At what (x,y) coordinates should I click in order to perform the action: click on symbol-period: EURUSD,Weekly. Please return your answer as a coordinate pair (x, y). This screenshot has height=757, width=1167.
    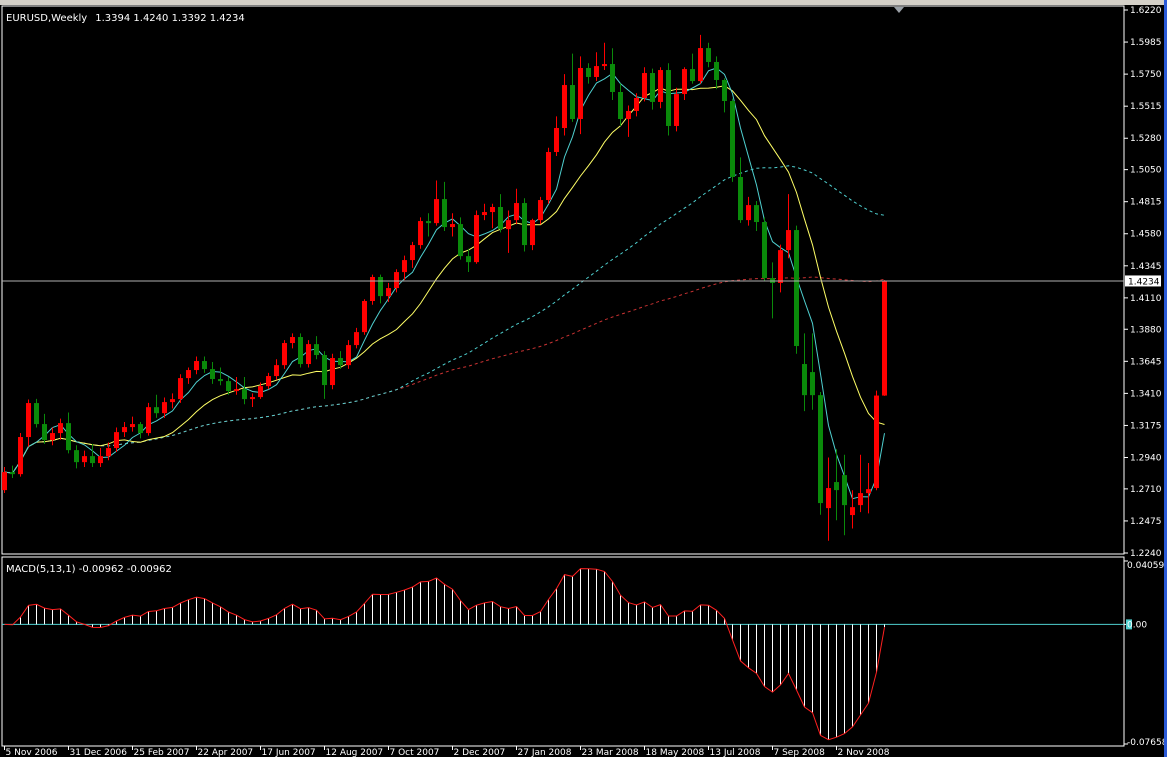
    Looking at the image, I should click on (46, 18).